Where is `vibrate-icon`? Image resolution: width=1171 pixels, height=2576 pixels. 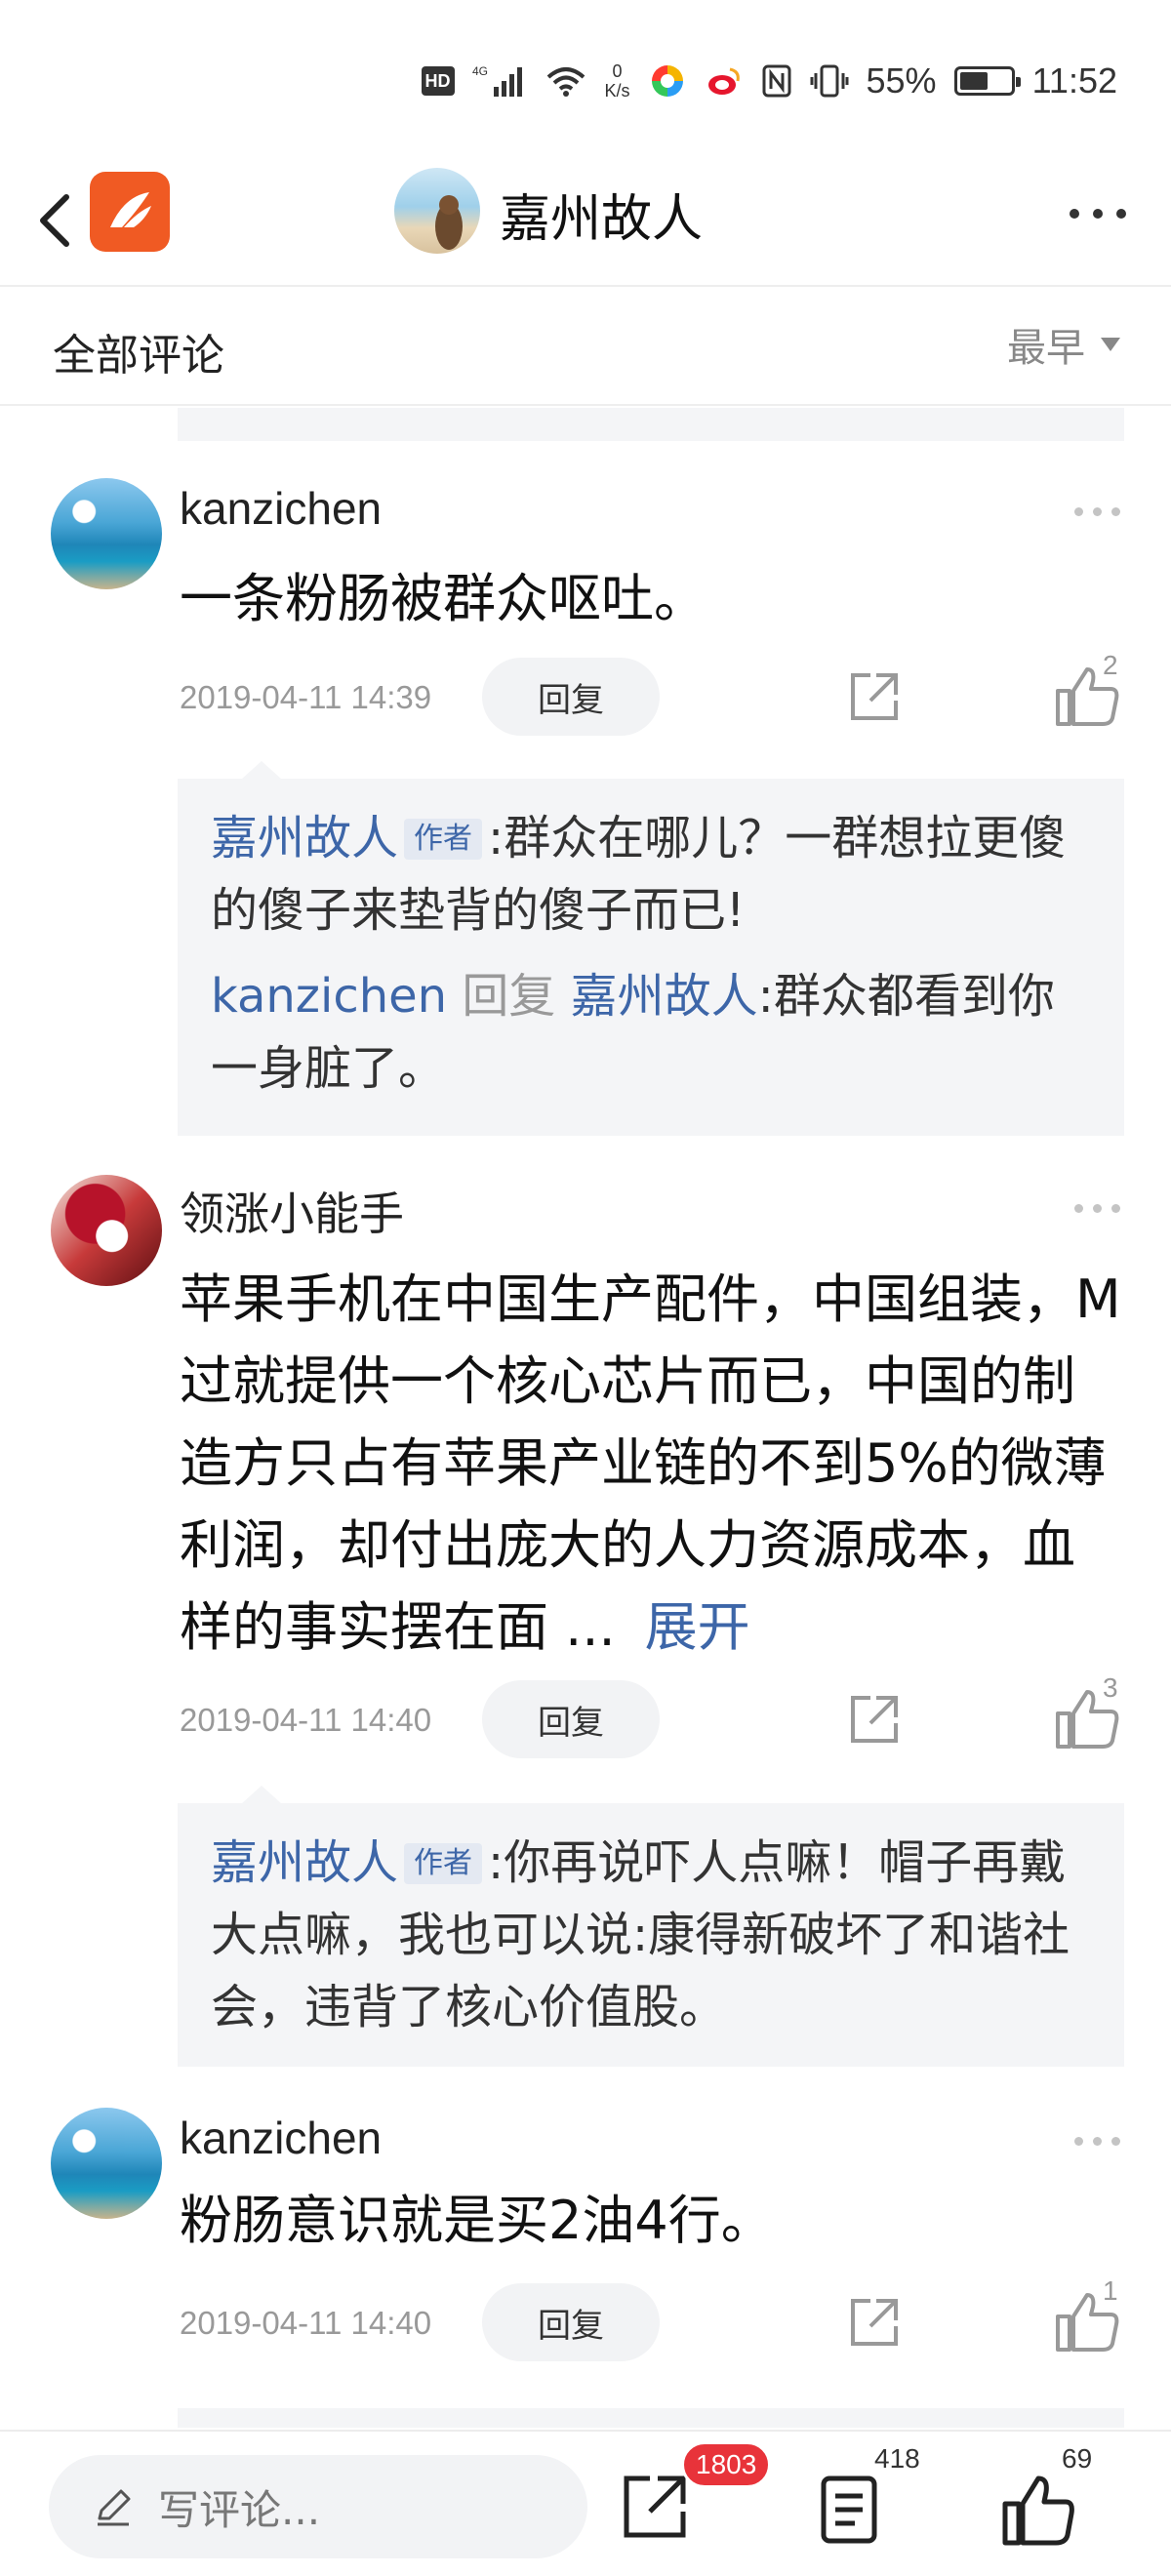 vibrate-icon is located at coordinates (829, 81).